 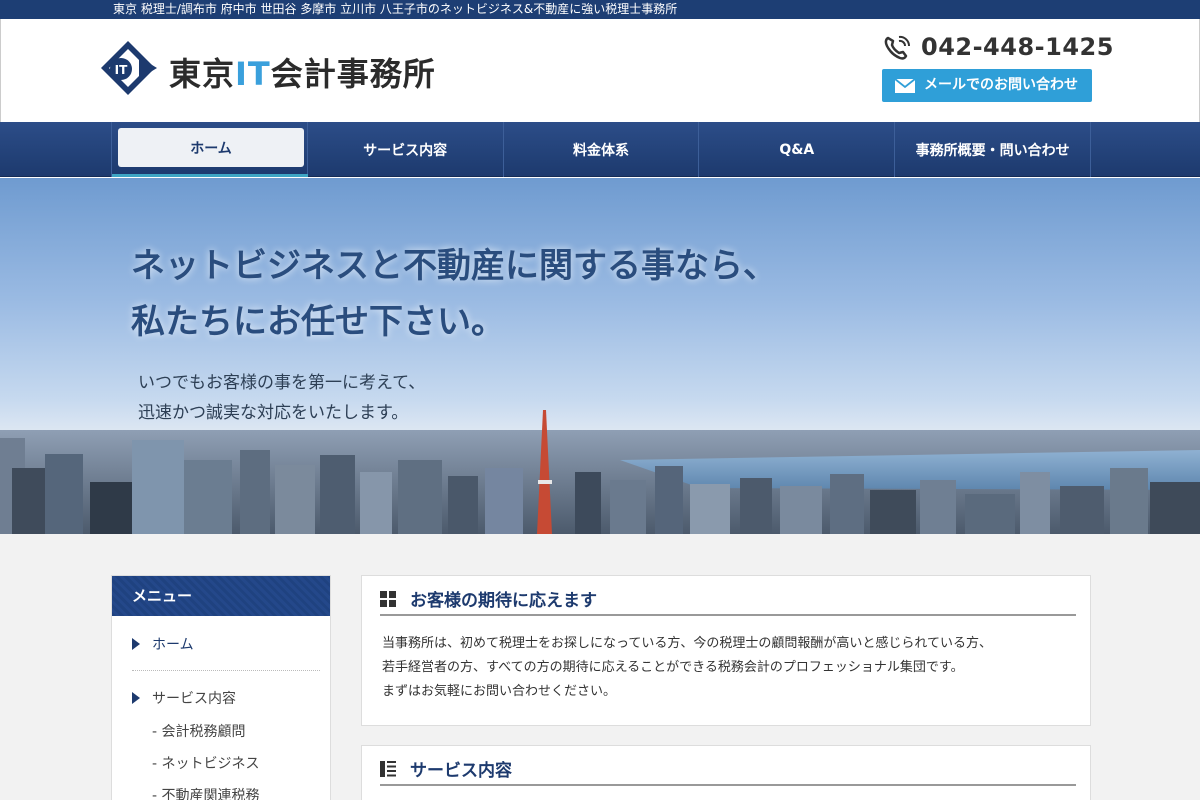 I want to click on sidebar-item-label: サービス内容, so click(x=194, y=699).